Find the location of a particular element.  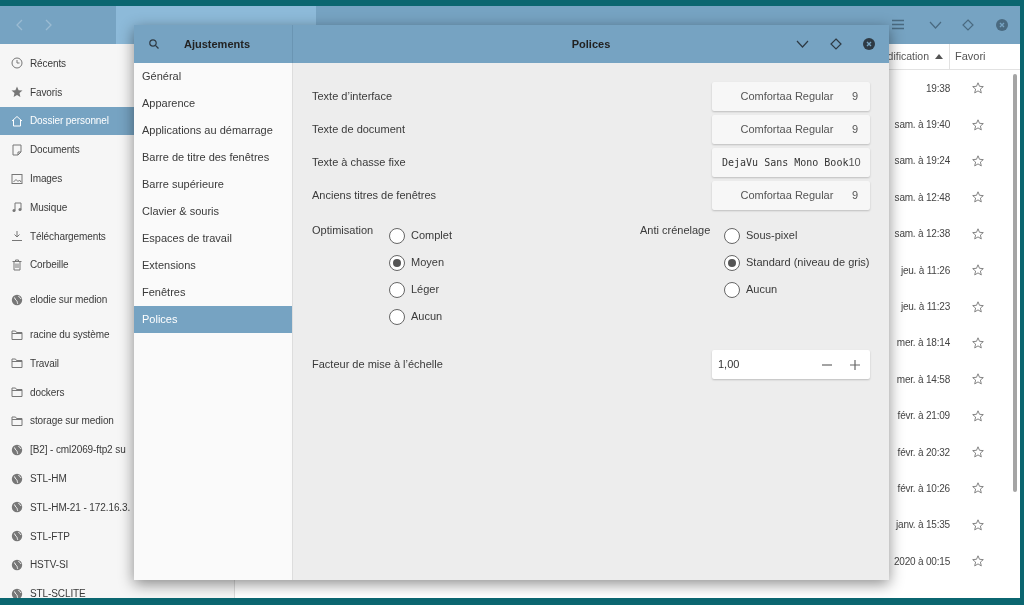

panel-title: Polices is located at coordinates (591, 44).